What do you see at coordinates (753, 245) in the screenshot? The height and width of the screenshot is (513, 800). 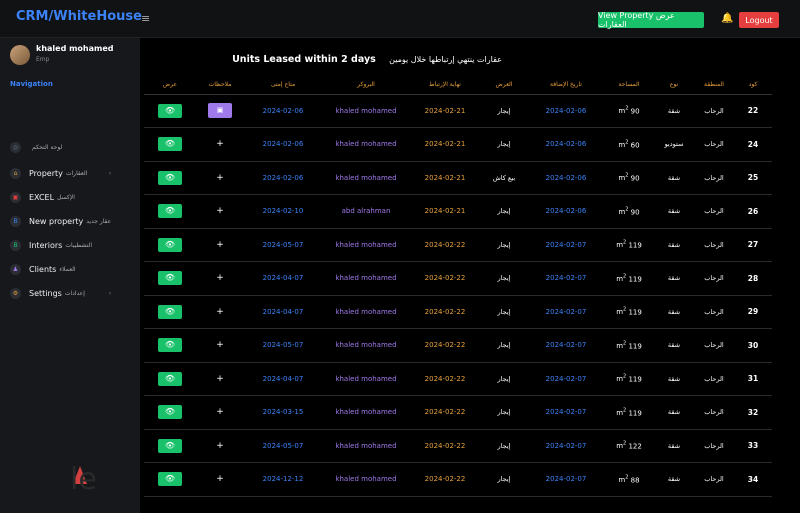 I see `unit-id: 27` at bounding box center [753, 245].